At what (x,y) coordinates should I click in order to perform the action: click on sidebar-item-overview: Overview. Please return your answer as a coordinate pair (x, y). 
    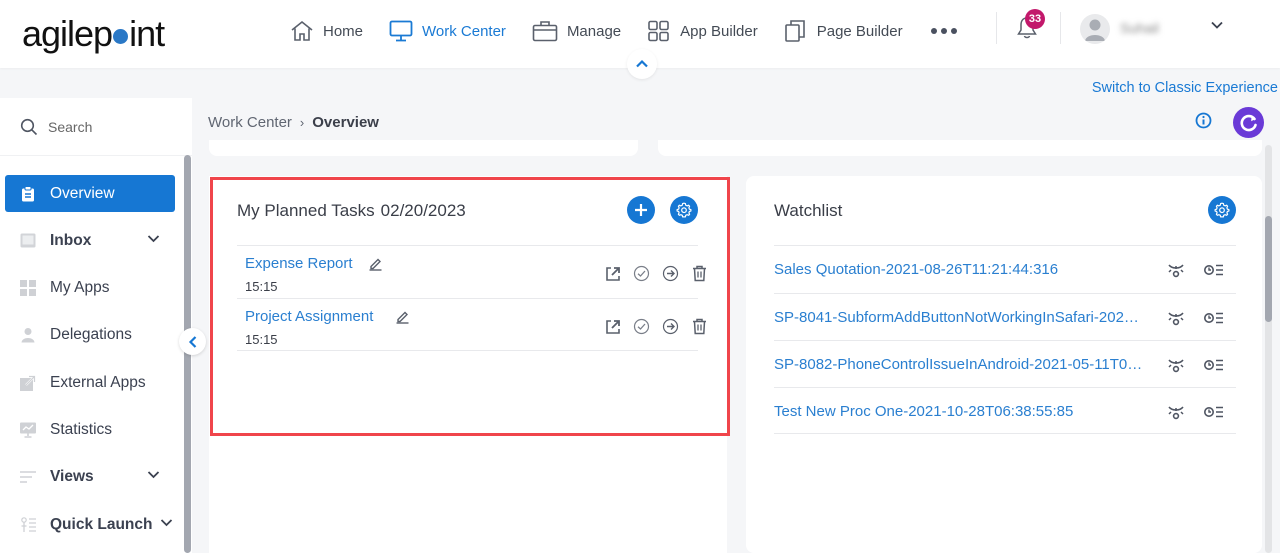
    Looking at the image, I should click on (90, 193).